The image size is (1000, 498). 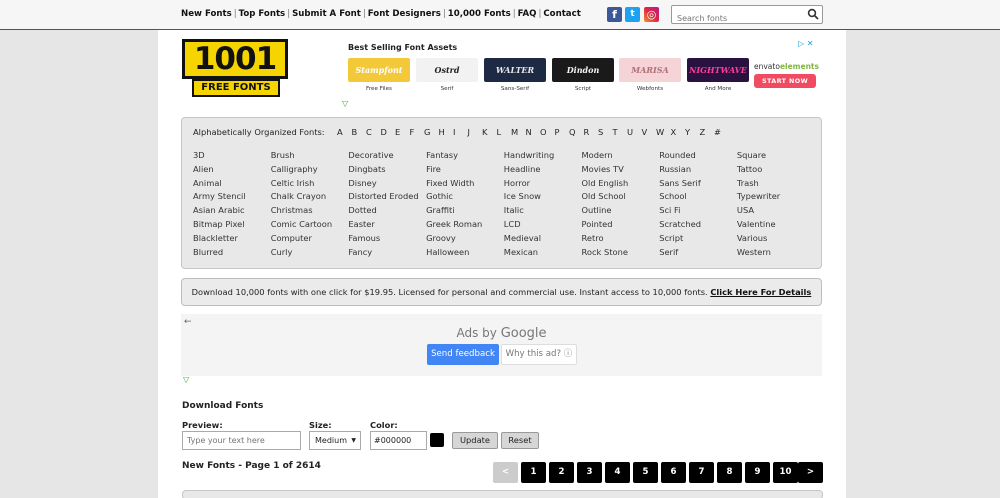 I want to click on category-link: Russian, so click(x=697, y=171).